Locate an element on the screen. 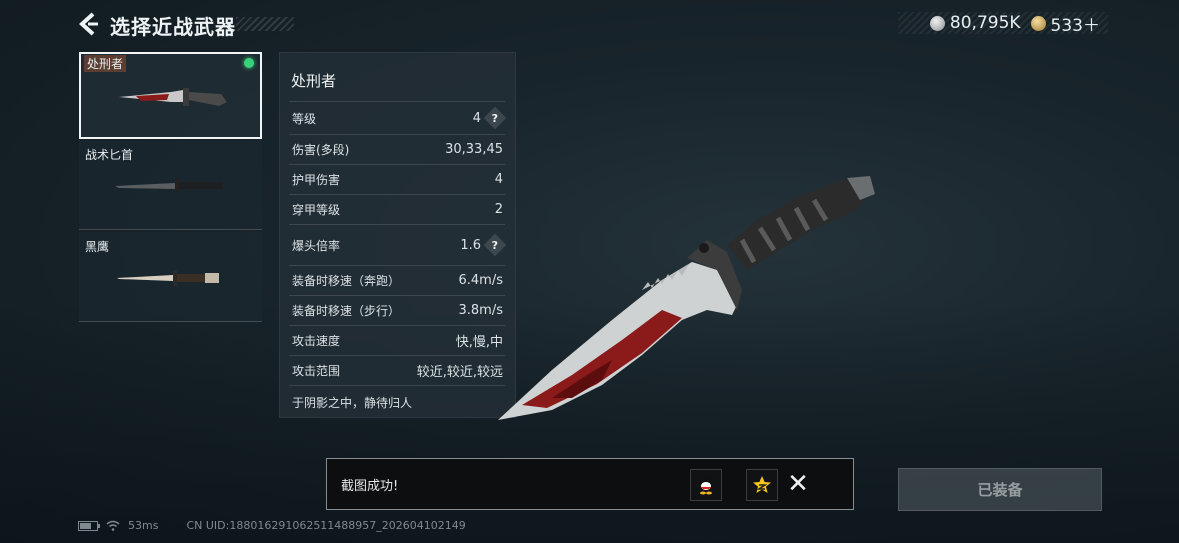 This screenshot has width=1179, height=543. share-qq-button is located at coordinates (706, 485).